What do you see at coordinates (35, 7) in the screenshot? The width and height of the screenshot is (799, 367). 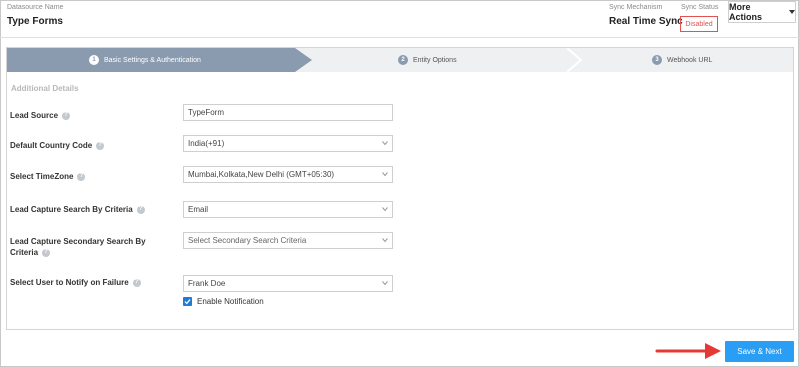 I see `datasource-name-label: Datasource Name` at bounding box center [35, 7].